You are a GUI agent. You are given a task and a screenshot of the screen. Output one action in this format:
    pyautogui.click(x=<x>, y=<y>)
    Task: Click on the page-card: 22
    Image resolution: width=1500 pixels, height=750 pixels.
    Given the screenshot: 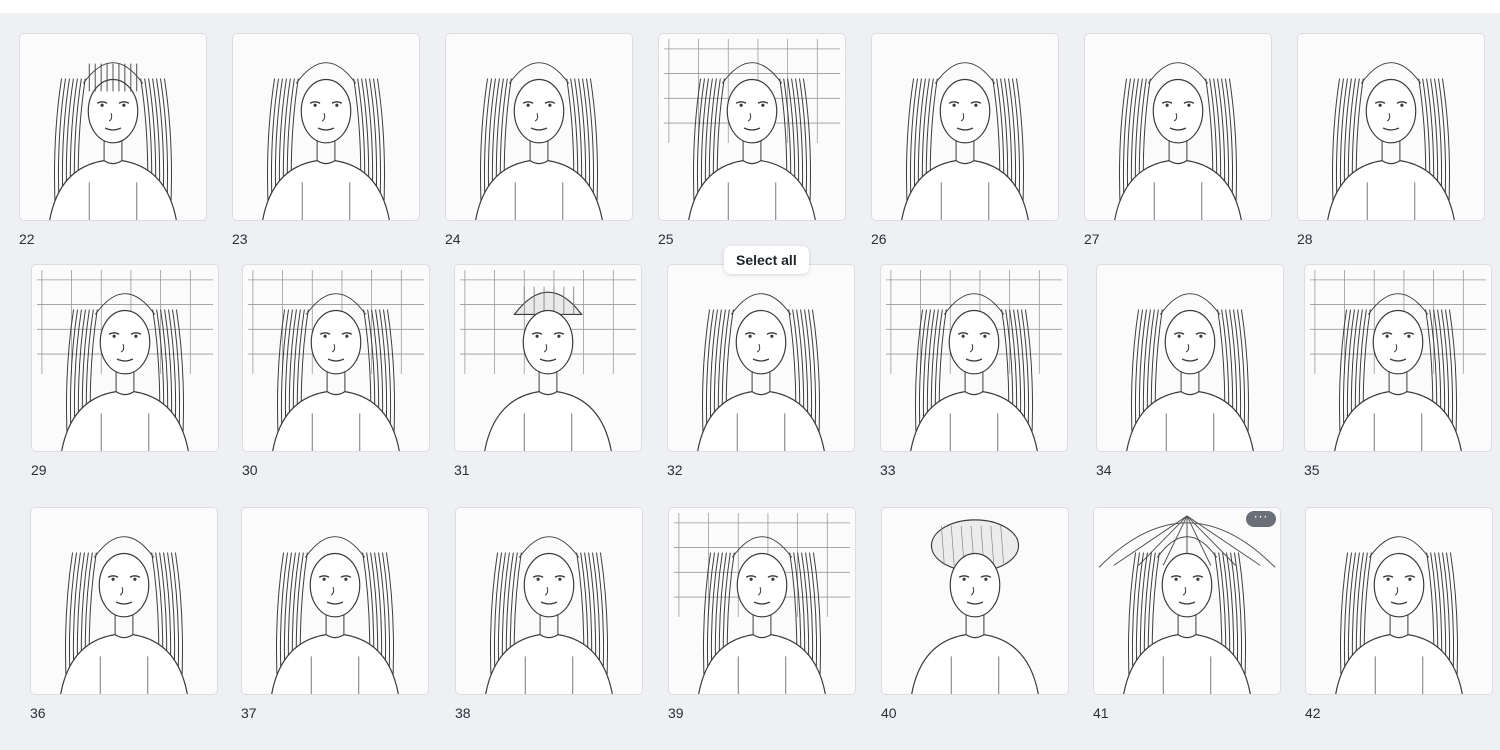 What is the action you would take?
    pyautogui.click(x=114, y=143)
    